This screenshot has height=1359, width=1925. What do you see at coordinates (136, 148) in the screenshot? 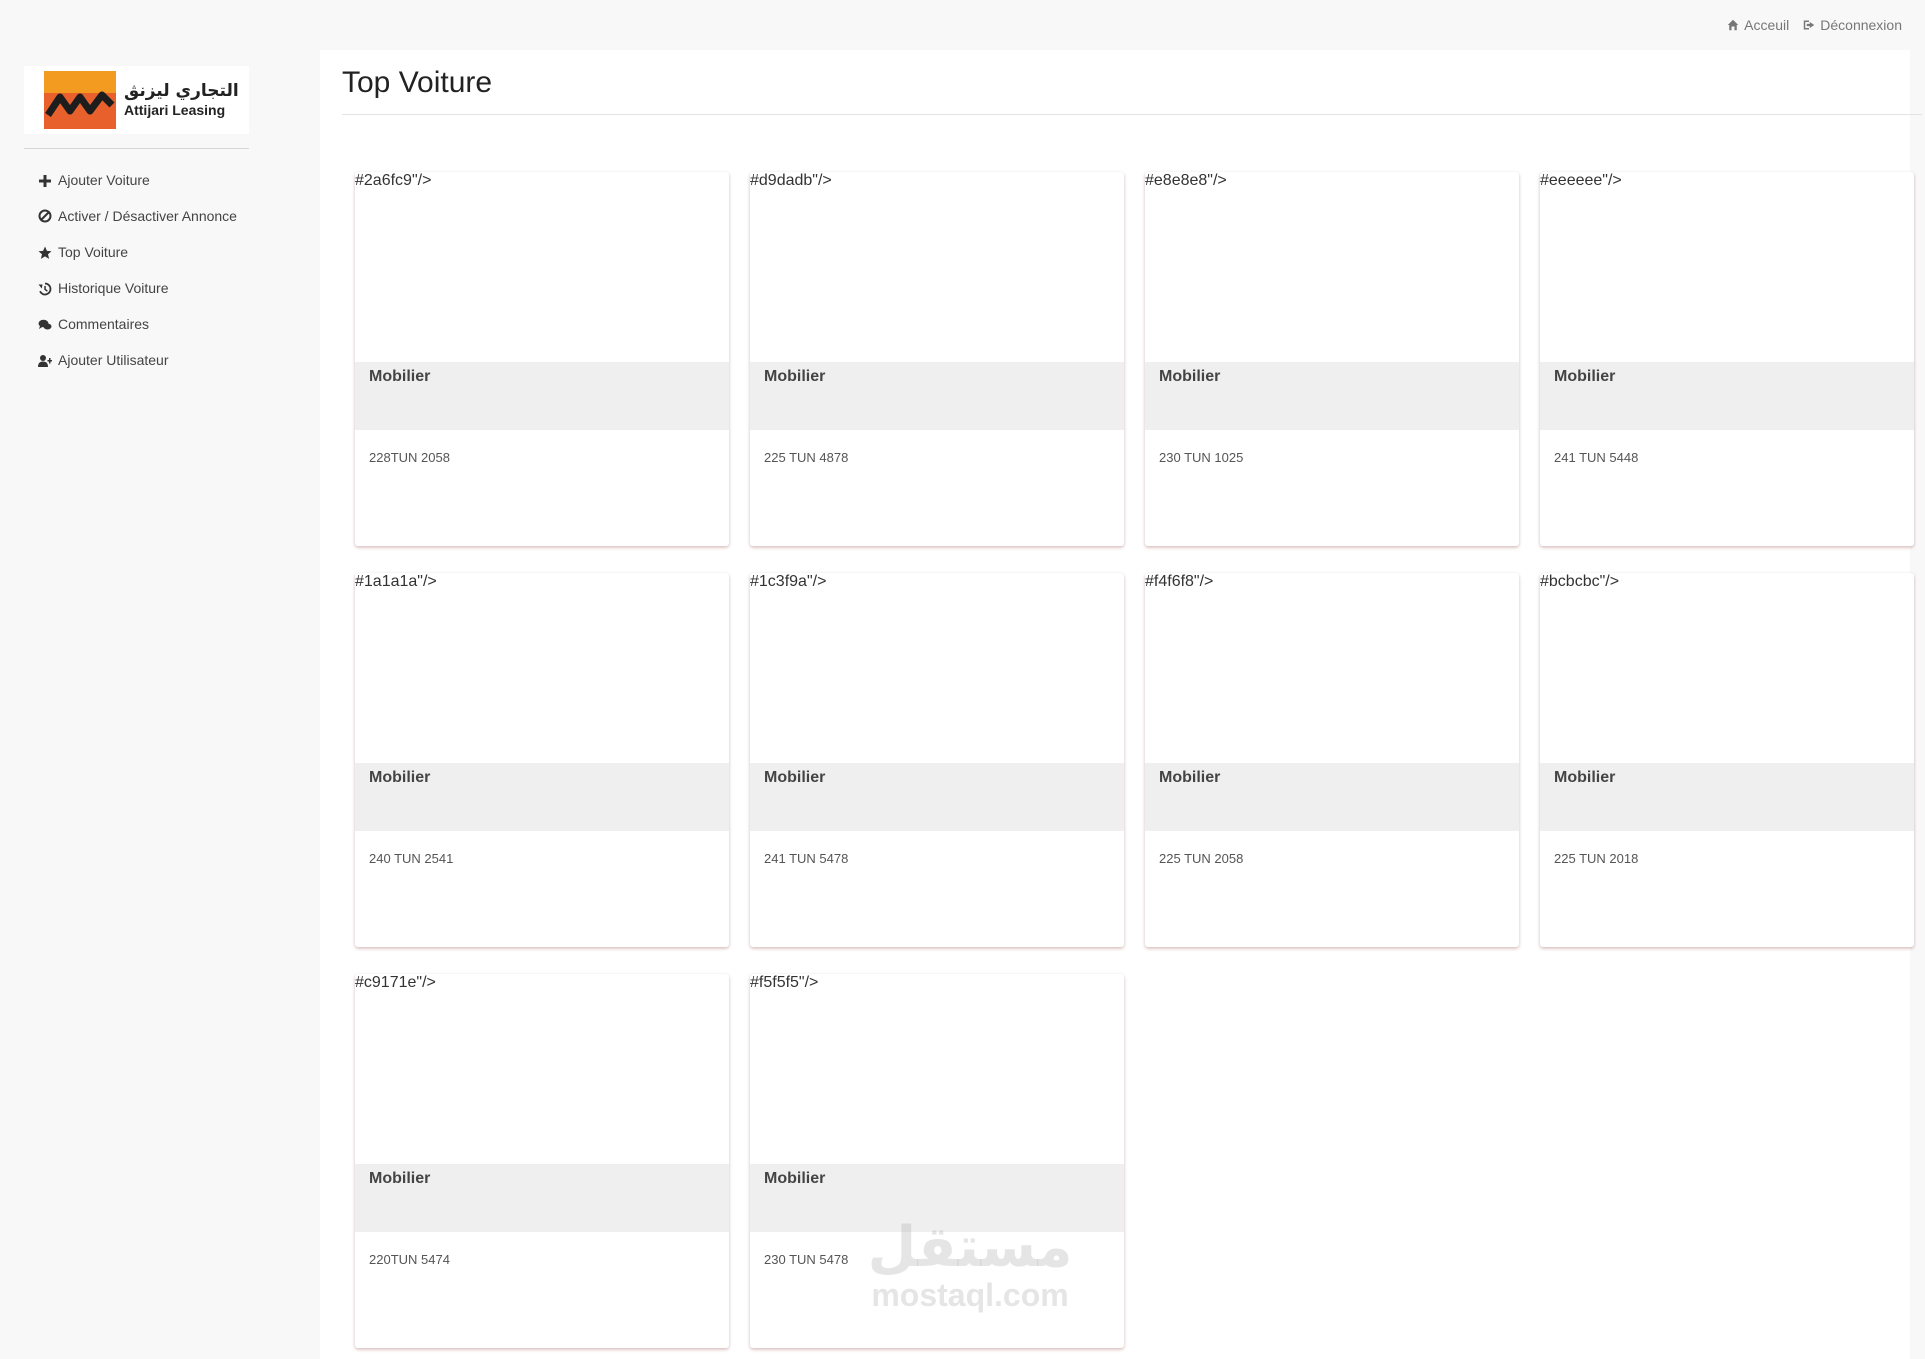
I see `sidebar-divider` at bounding box center [136, 148].